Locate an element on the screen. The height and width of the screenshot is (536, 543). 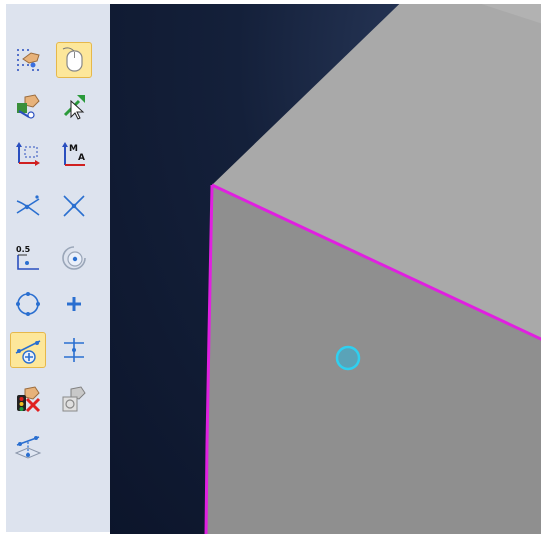
offset-point-tool: 0.5 is located at coordinates (28, 258).